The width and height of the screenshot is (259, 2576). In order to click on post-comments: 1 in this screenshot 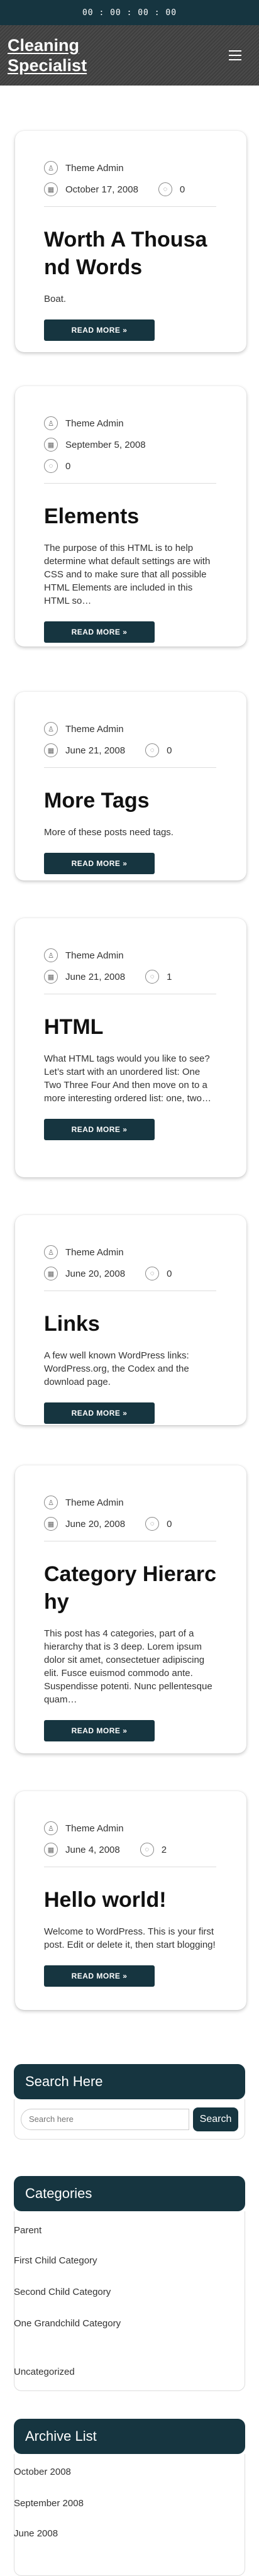, I will do `click(169, 977)`.